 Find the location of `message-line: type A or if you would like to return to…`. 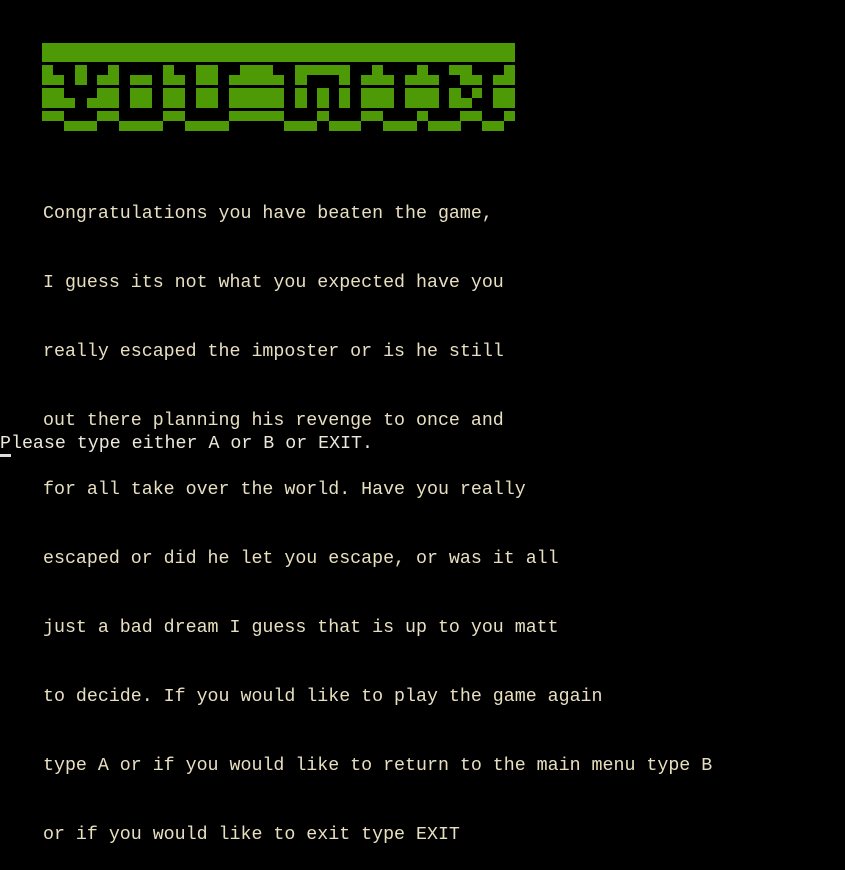

message-line: type A or if you would like to return to… is located at coordinates (378, 766).